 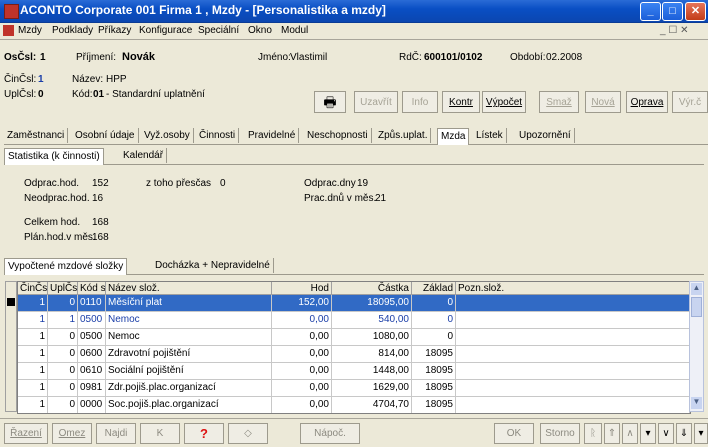 I want to click on menu-konfigurace: Konfigurace, so click(x=165, y=30).